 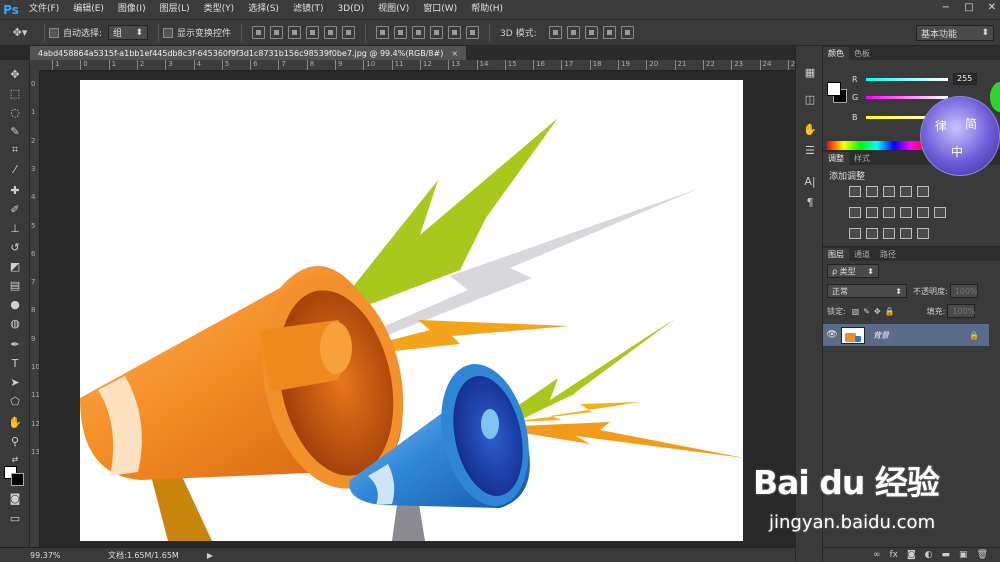 I want to click on menu-3d: 3D(D), so click(x=350, y=9).